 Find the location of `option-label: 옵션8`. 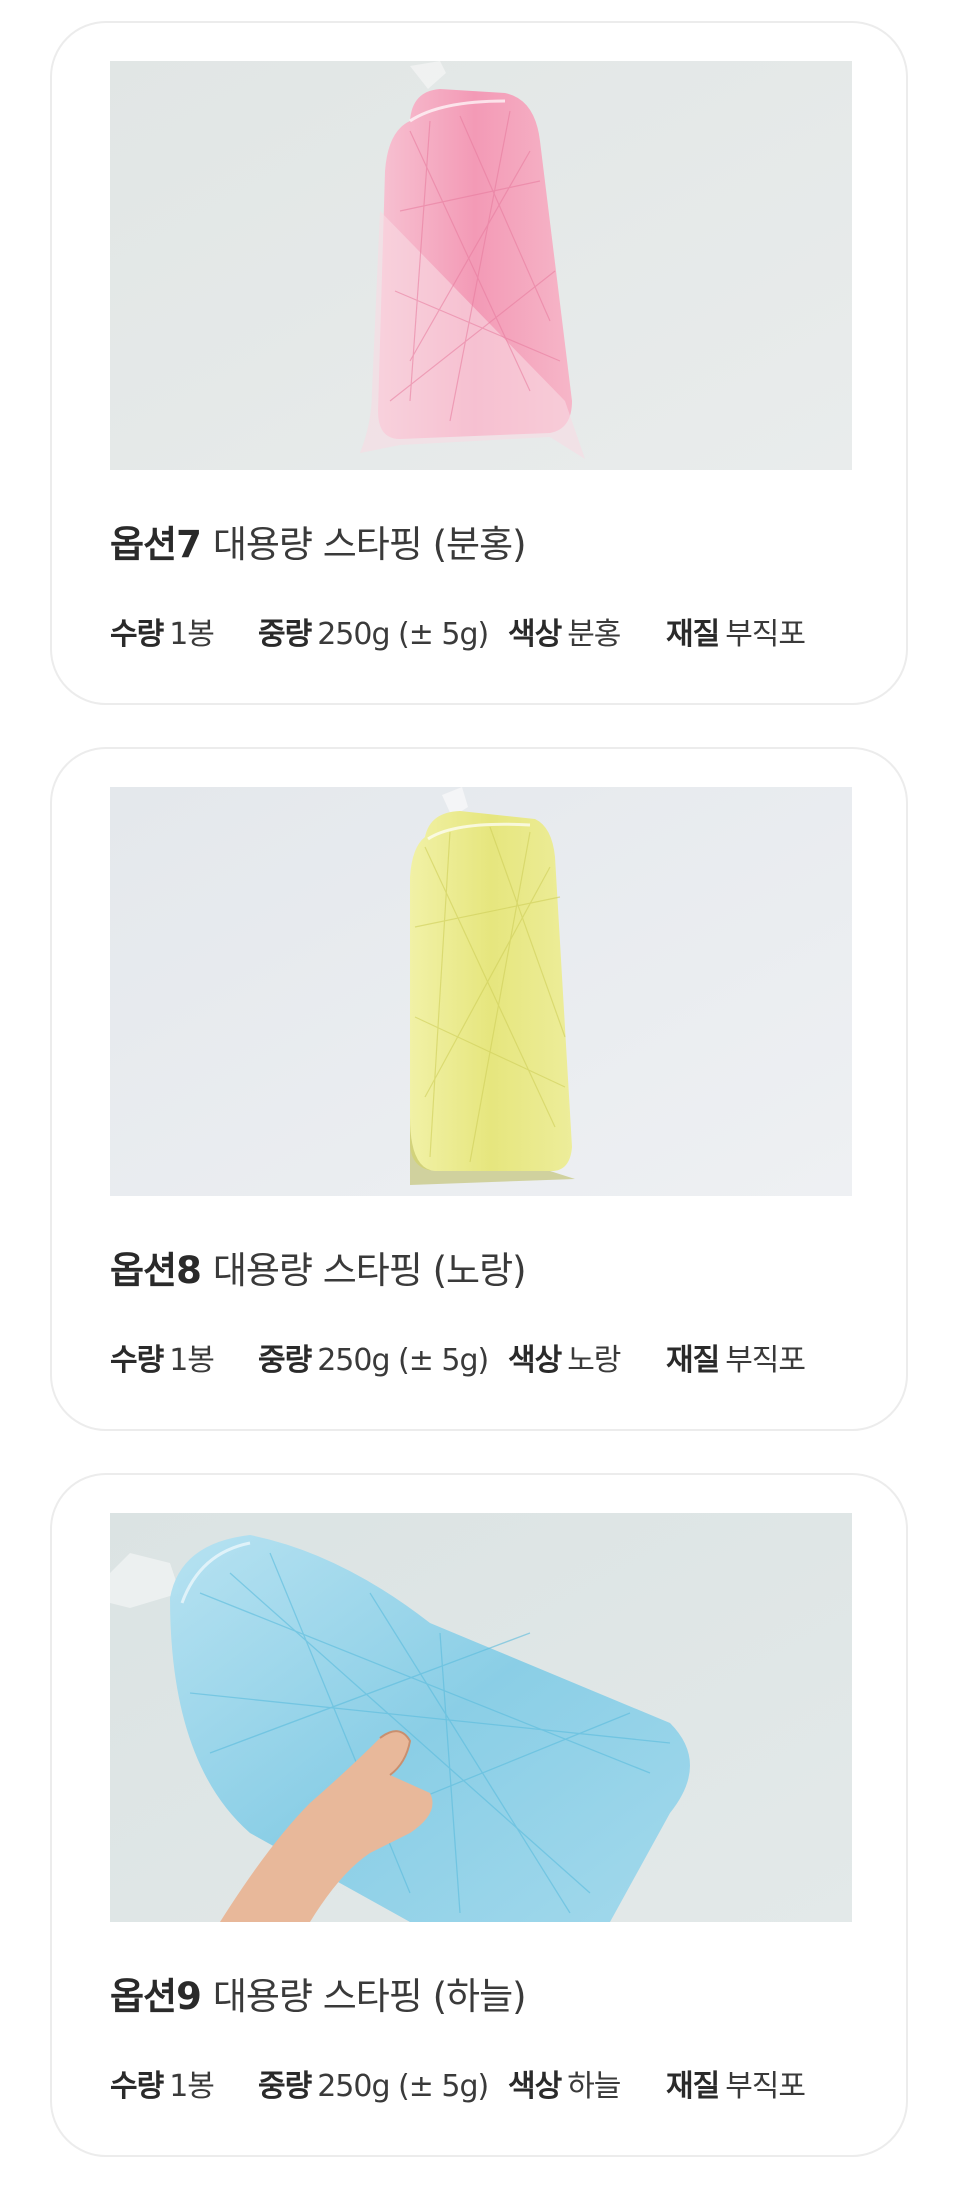

option-label: 옵션8 is located at coordinates (156, 1270).